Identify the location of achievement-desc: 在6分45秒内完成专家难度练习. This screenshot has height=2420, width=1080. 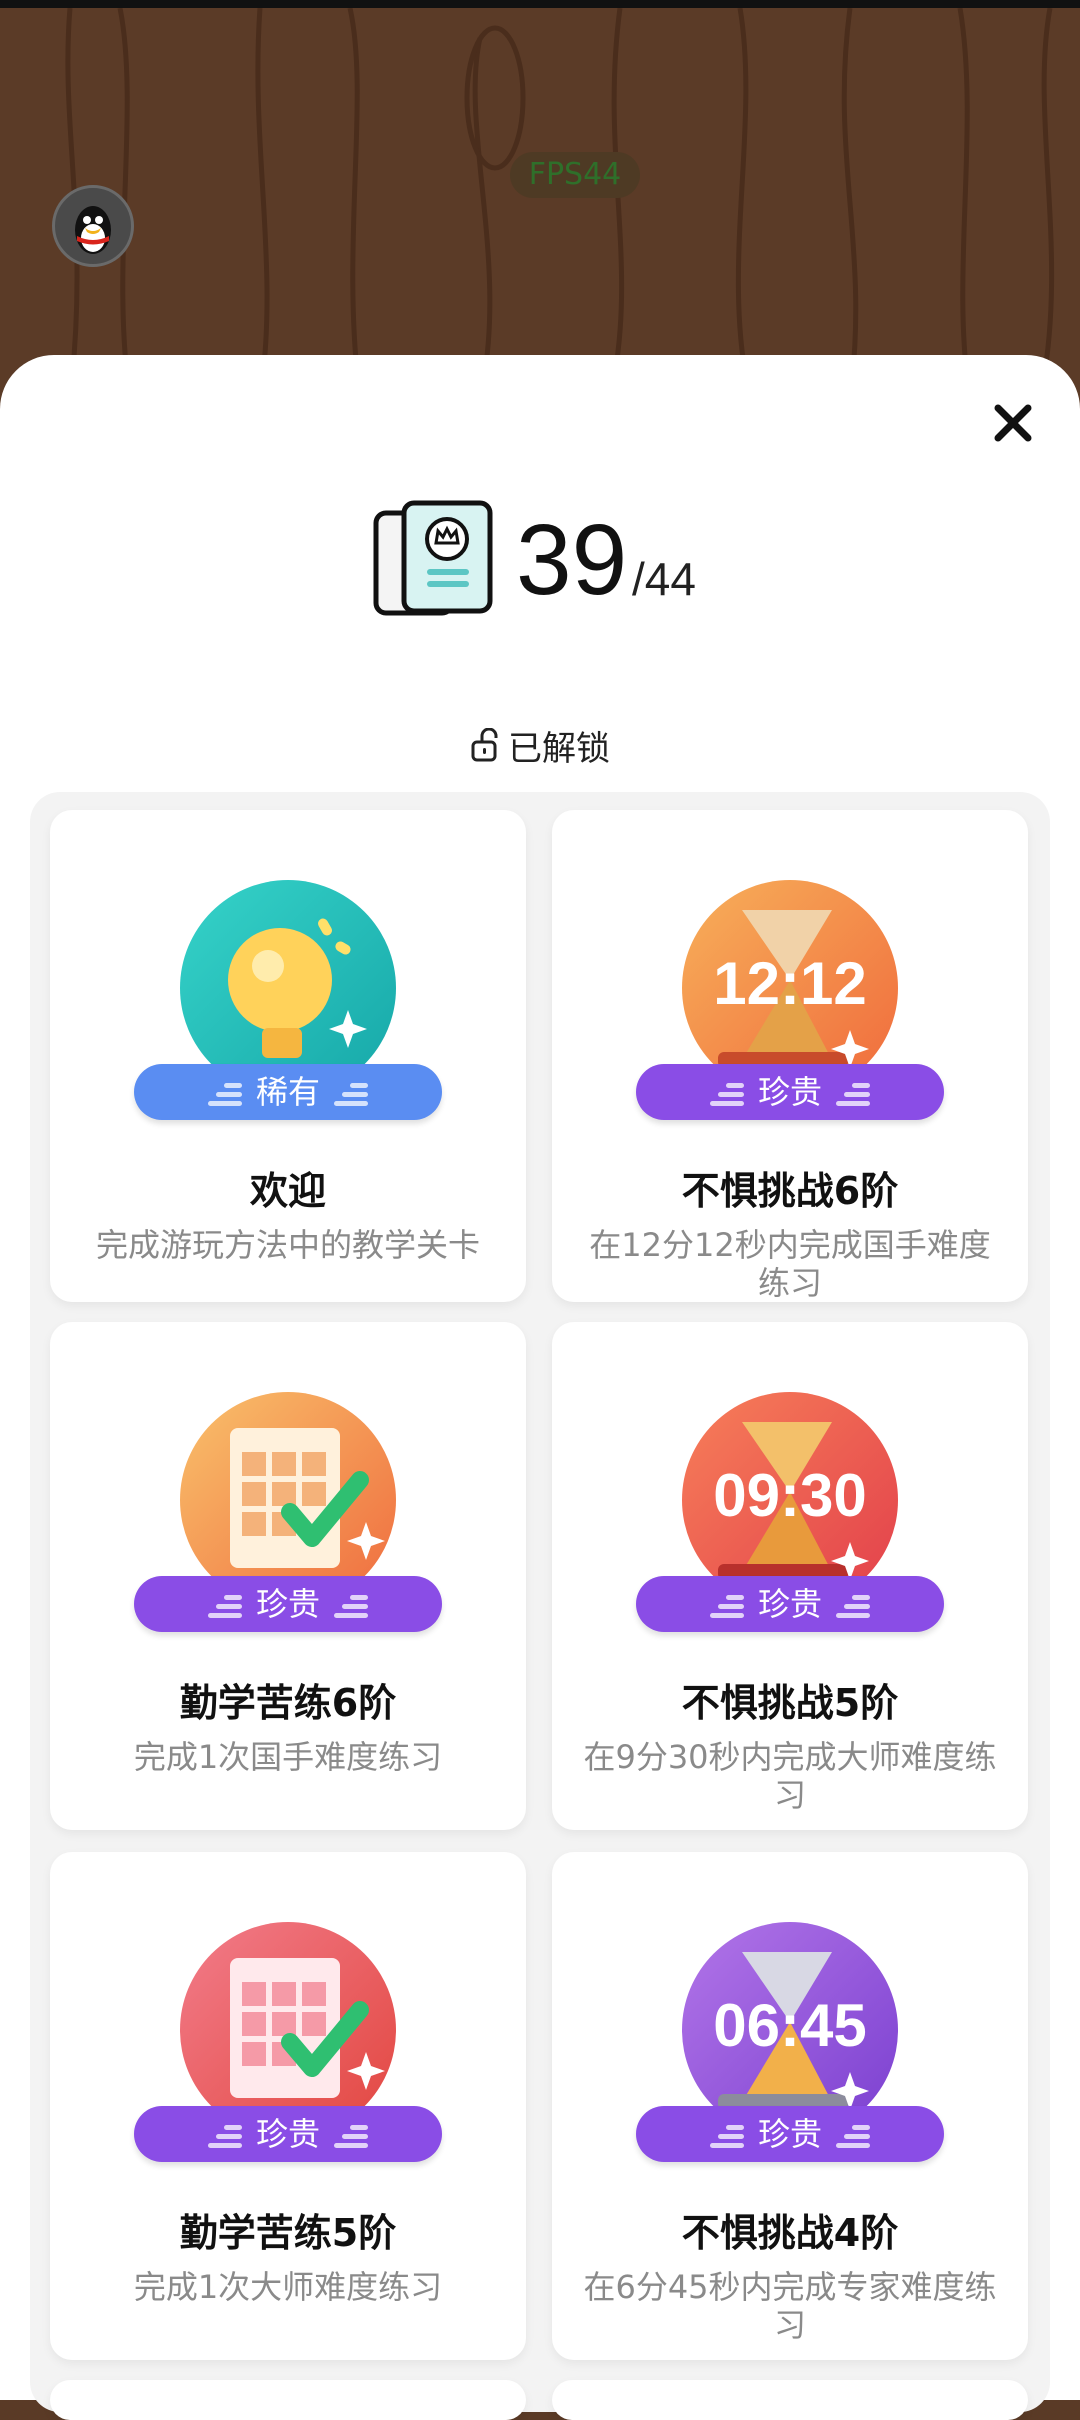
(790, 2306).